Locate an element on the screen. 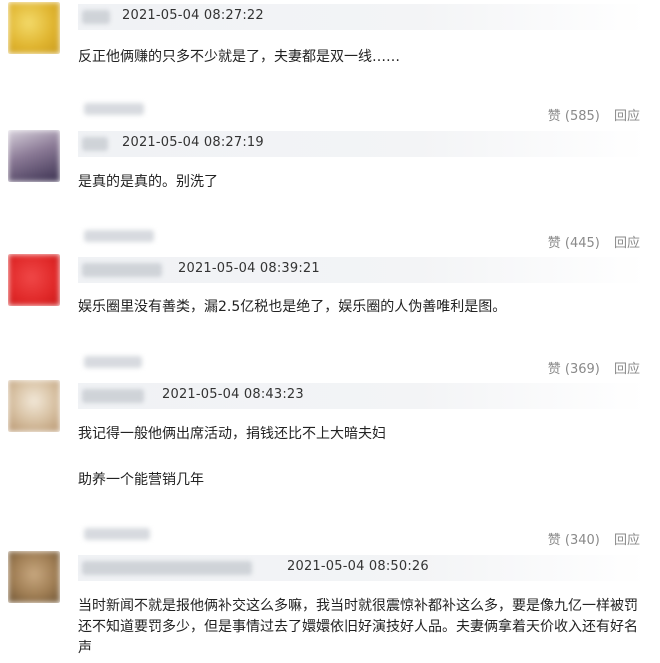 The image size is (660, 663). comment-actions: 赞 (340) 回应 is located at coordinates (589, 538).